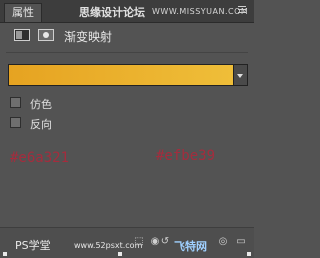 This screenshot has width=320, height=258. Describe the element at coordinates (46, 35) in the screenshot. I see `mask-icon` at that location.